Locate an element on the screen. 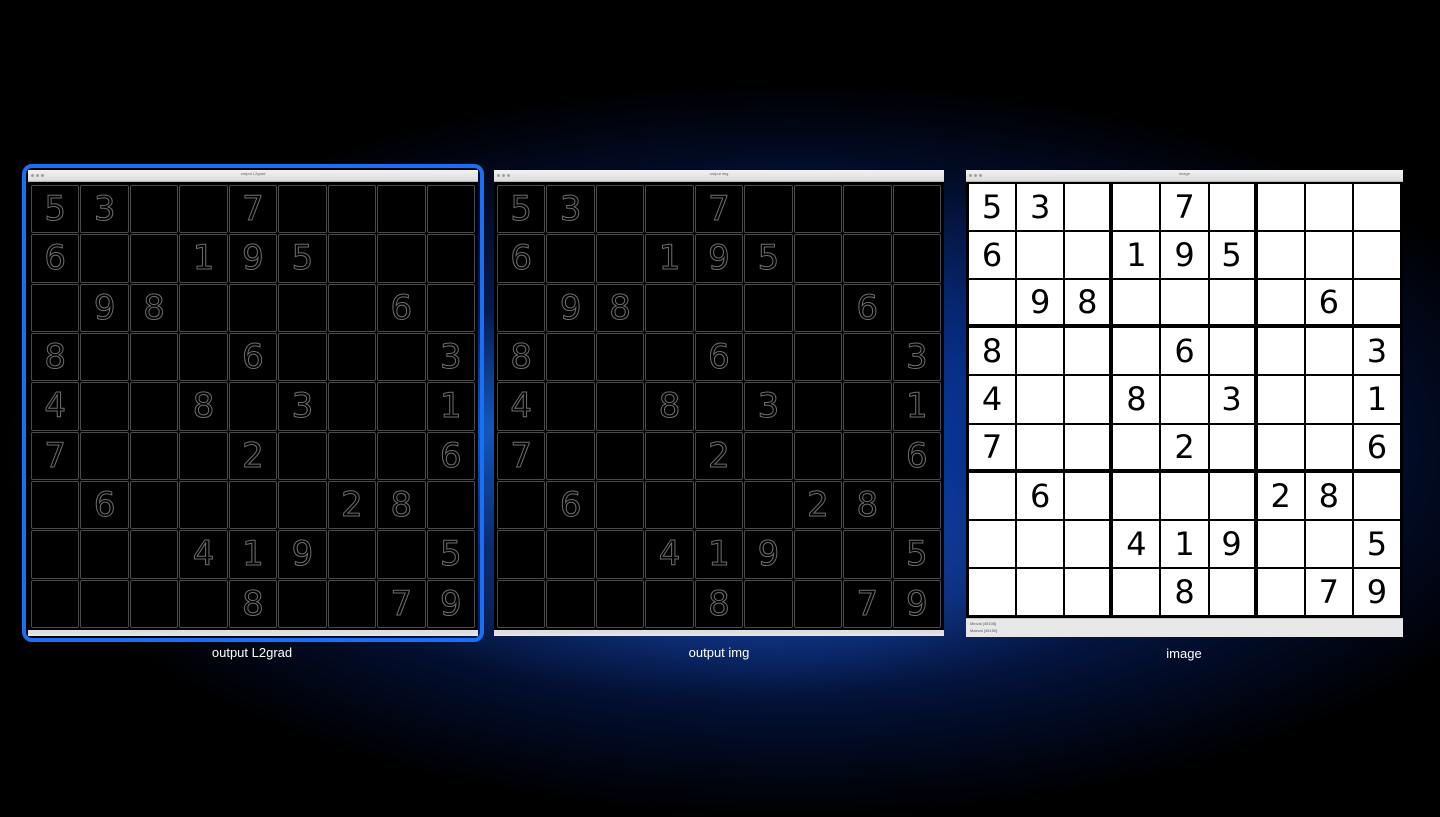 The width and height of the screenshot is (1440, 817). window-caption: output img is located at coordinates (719, 652).